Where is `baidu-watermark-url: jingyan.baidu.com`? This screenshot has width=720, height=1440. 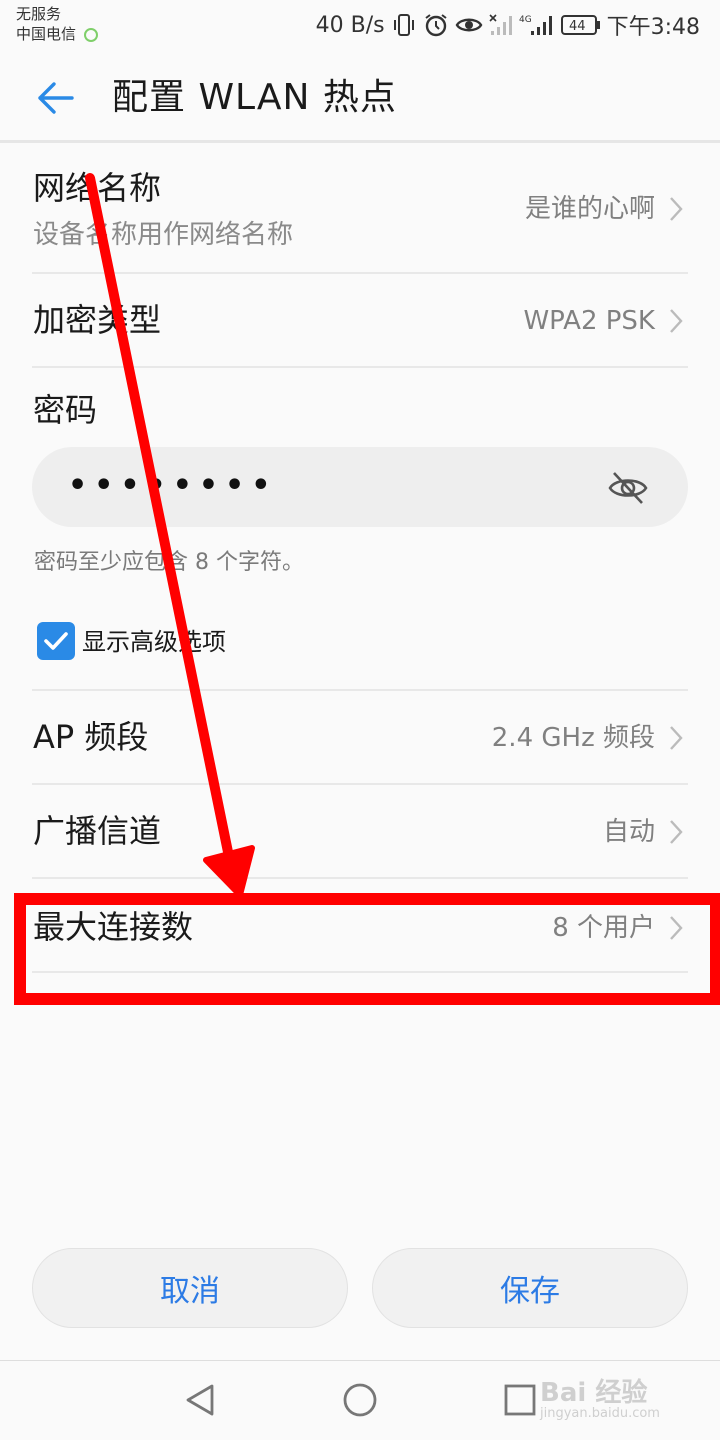
baidu-watermark-url: jingyan.baidu.com is located at coordinates (600, 1413).